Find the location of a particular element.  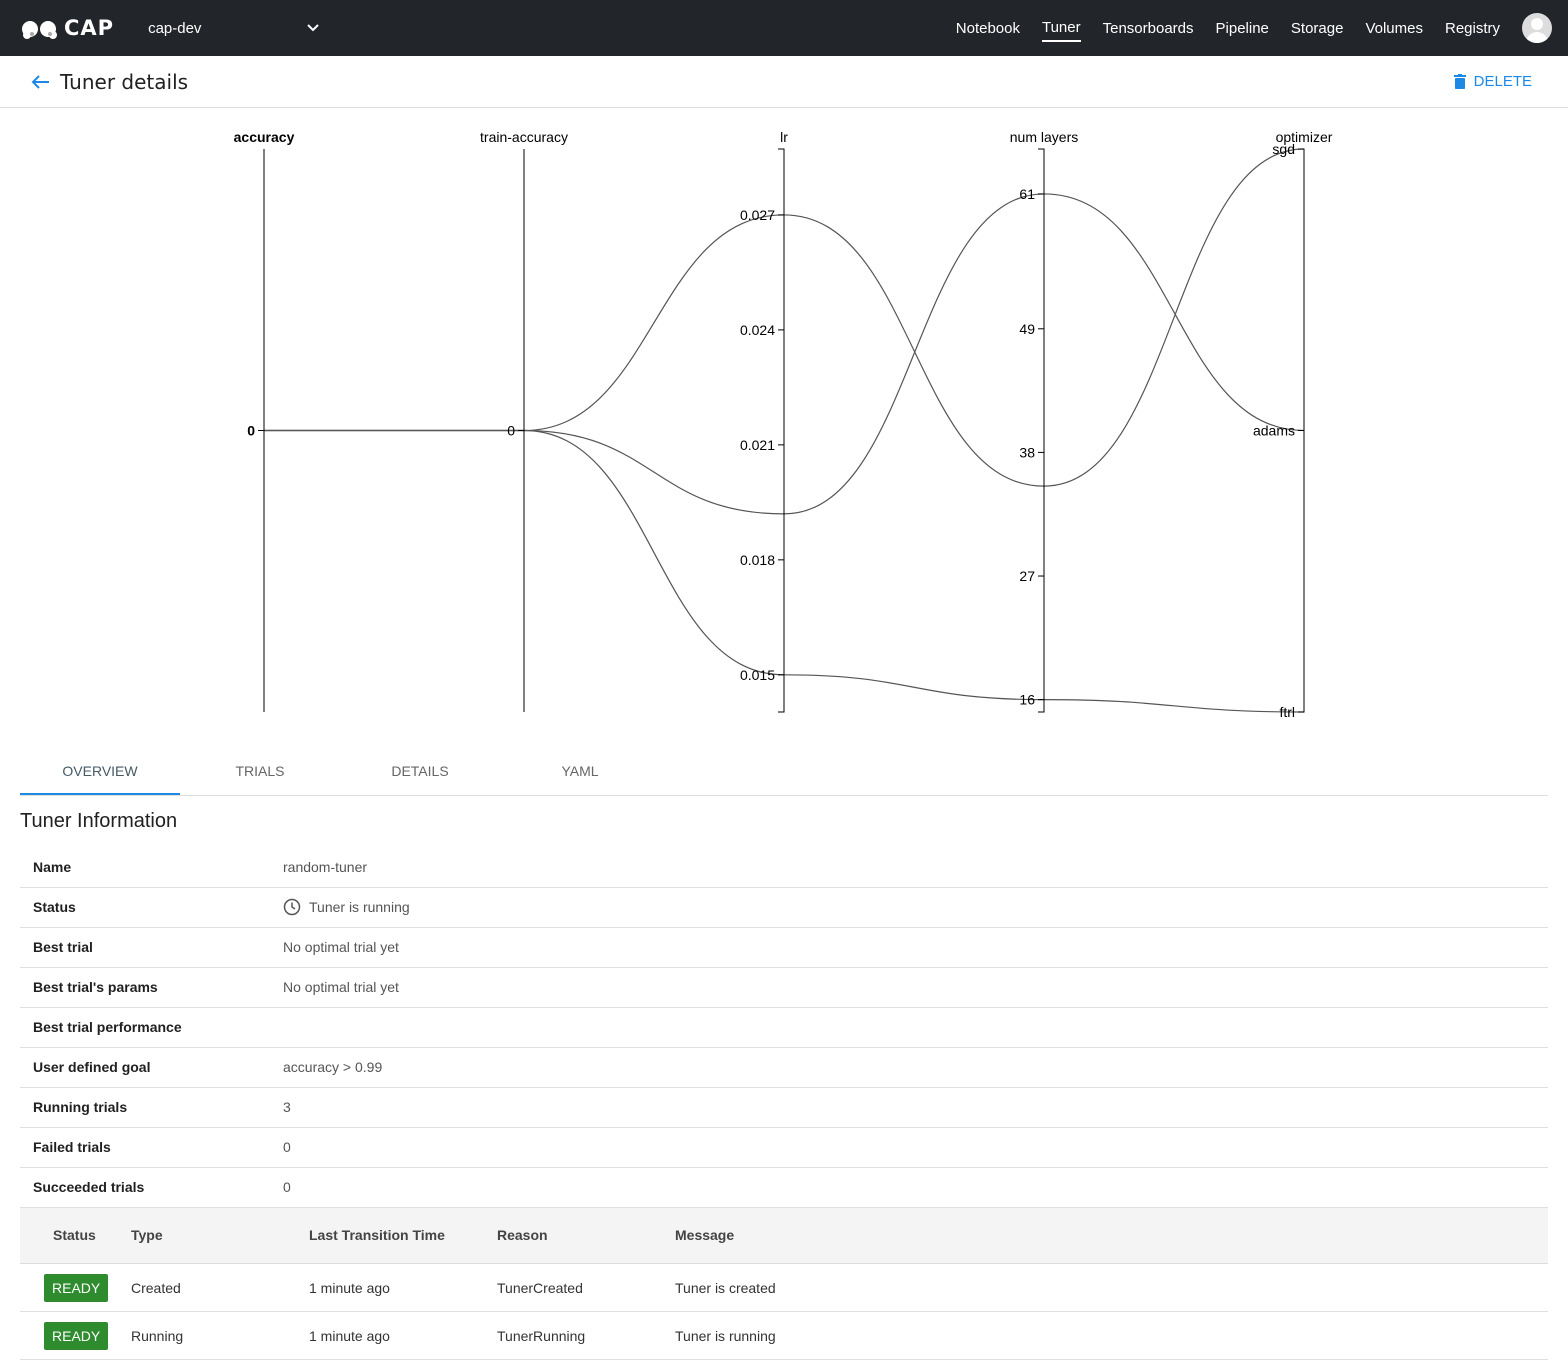

nav-tuner: Tuner is located at coordinates (1061, 28).